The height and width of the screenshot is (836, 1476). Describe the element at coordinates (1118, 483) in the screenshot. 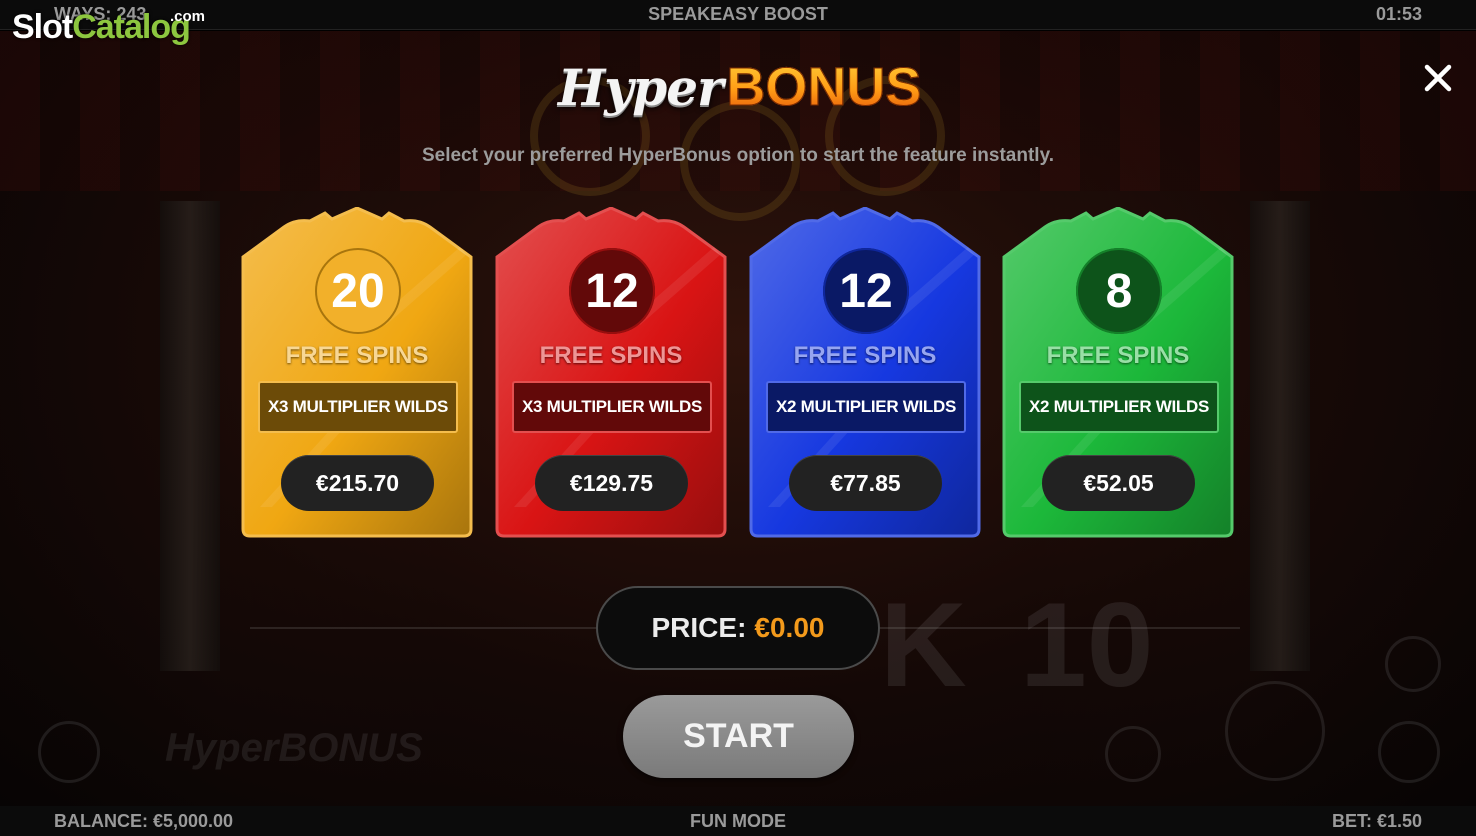

I see `option-price-button: €52.05` at that location.